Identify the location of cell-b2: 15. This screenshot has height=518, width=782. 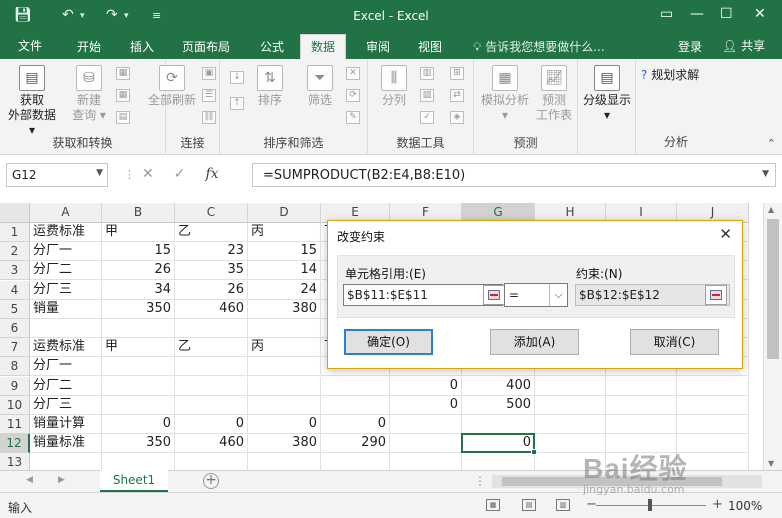
(138, 252).